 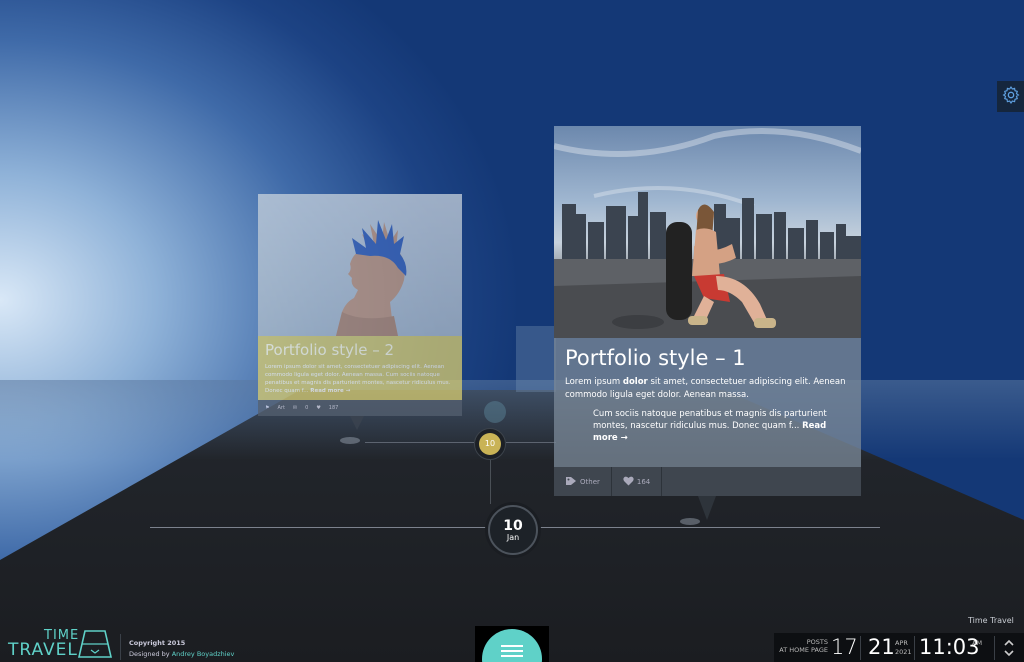 What do you see at coordinates (901, 643) in the screenshot?
I see `date-month: APR` at bounding box center [901, 643].